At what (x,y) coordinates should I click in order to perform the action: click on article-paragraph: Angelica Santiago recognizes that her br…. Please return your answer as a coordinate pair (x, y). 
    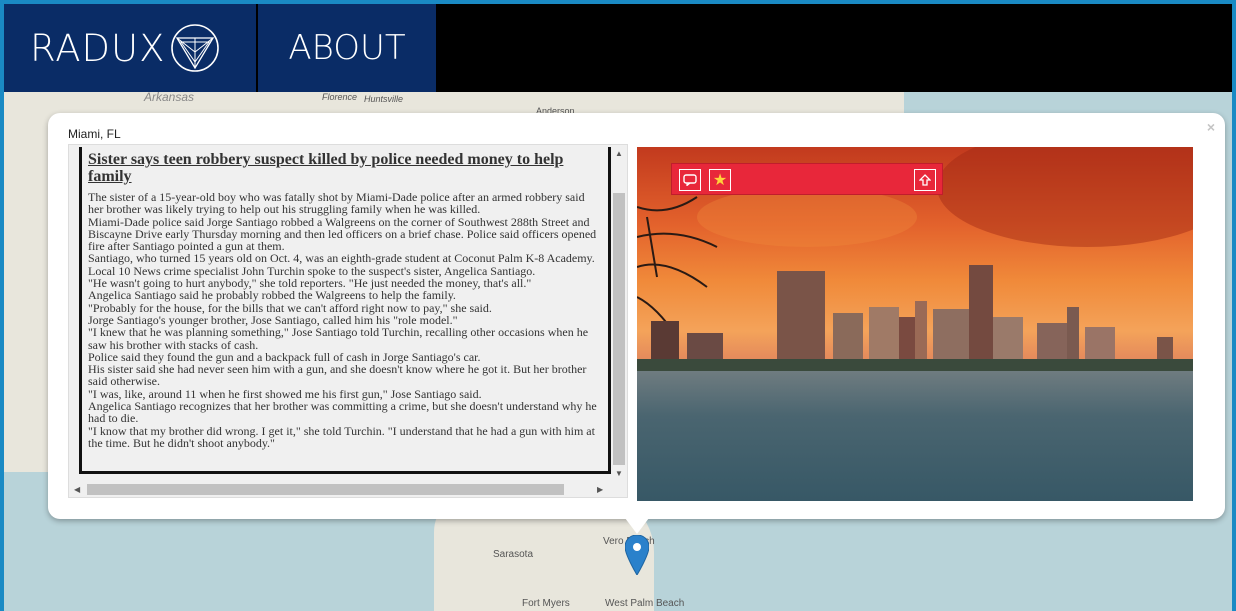
    Looking at the image, I should click on (342, 412).